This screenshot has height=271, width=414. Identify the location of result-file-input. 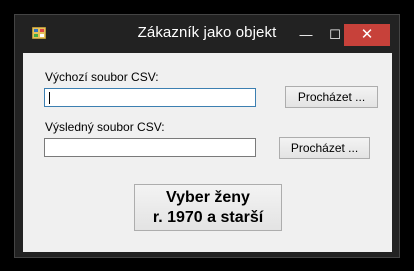
(150, 147).